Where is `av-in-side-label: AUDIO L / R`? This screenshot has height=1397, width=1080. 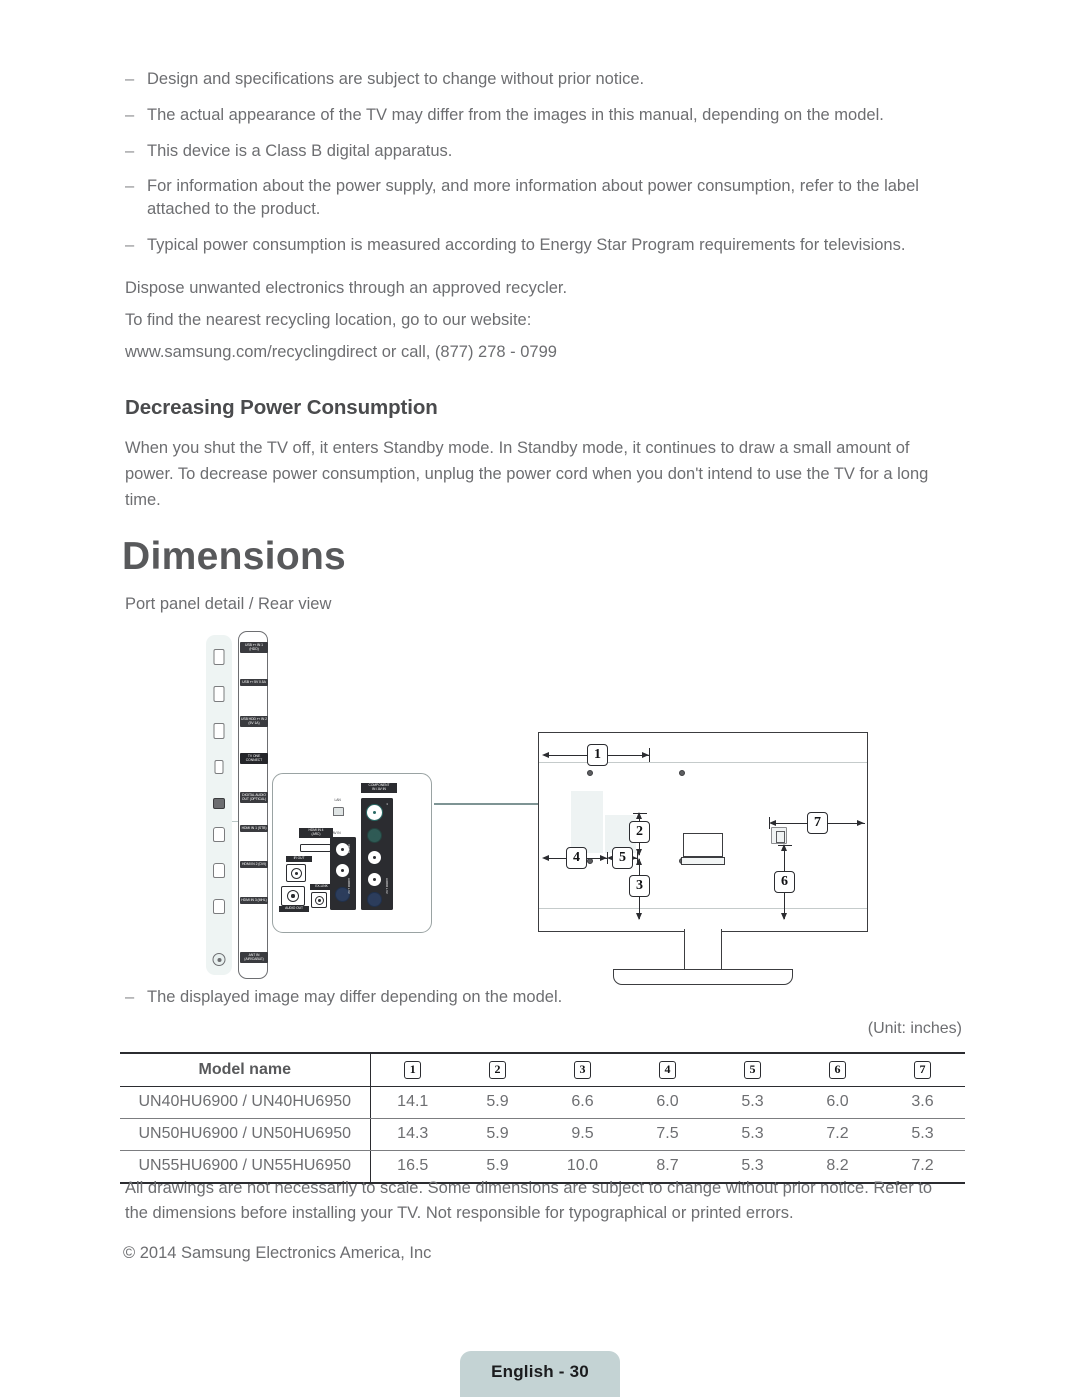
av-in-side-label: AUDIO L / R is located at coordinates (349, 886).